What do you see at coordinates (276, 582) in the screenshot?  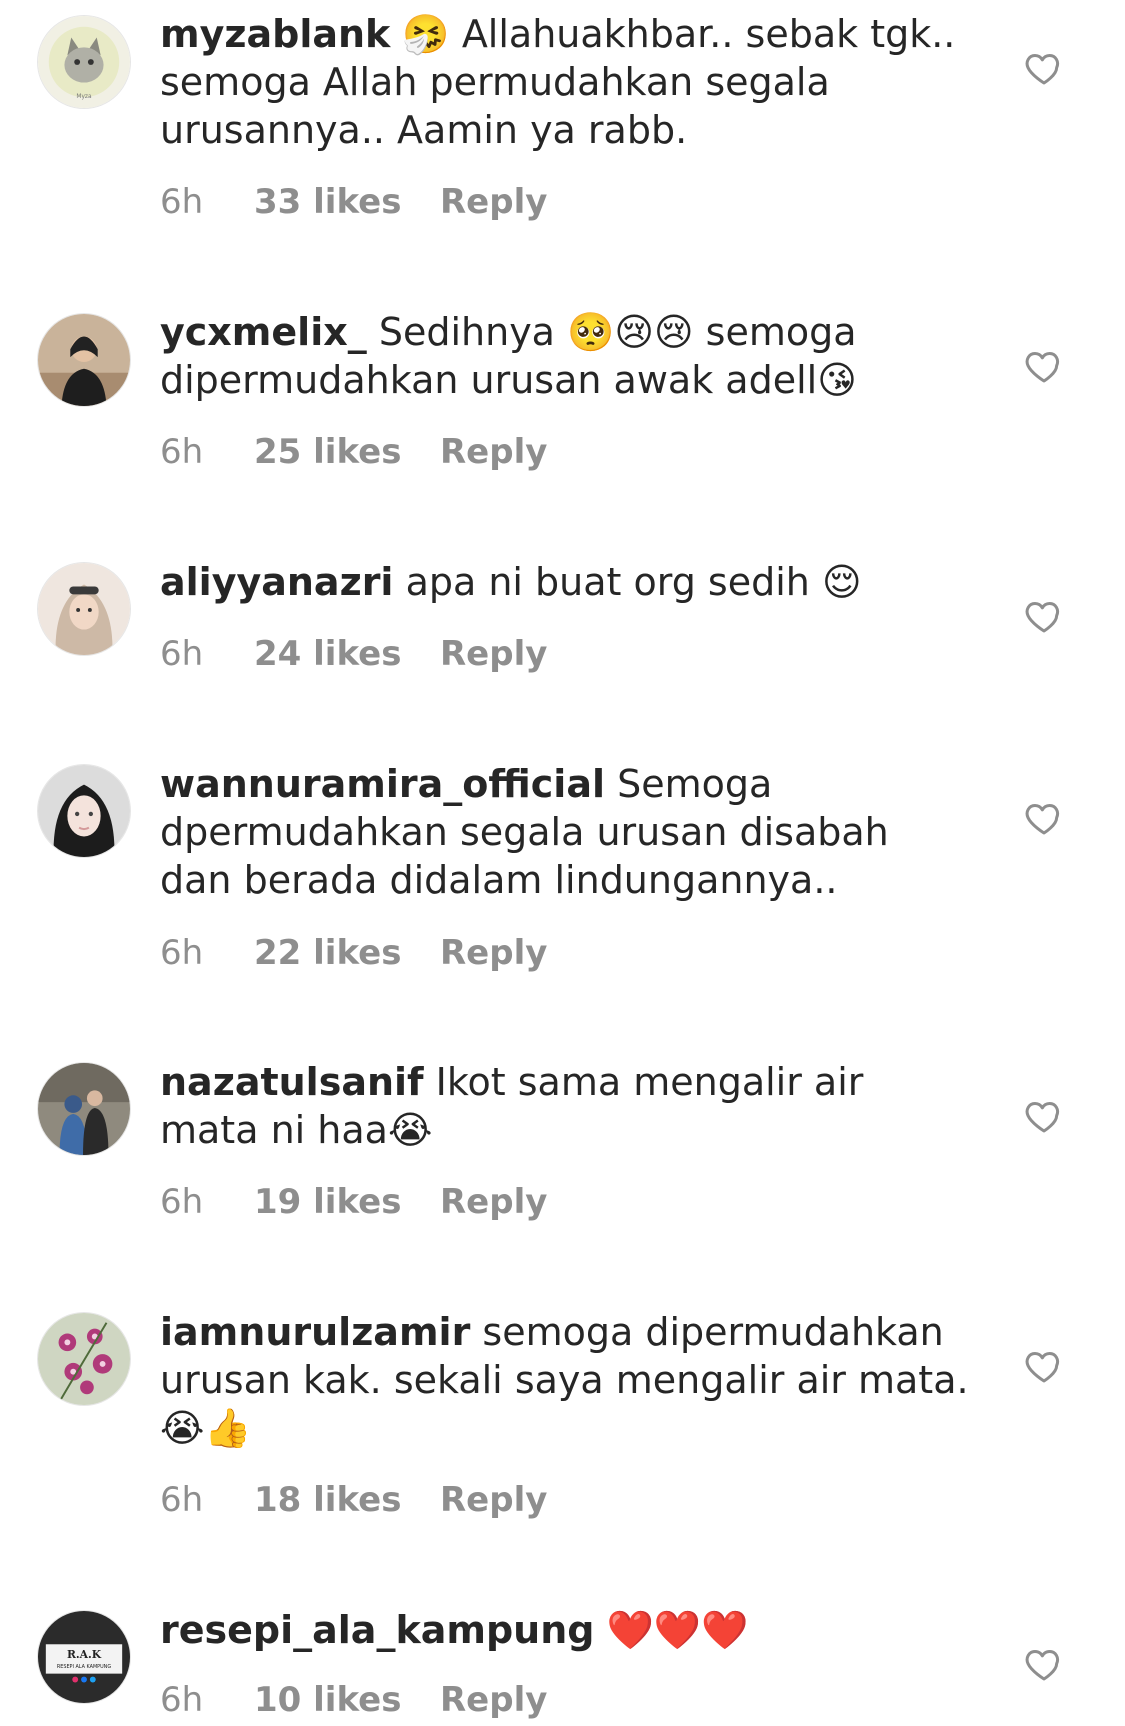 I see `comment-username: aliyyanazri` at bounding box center [276, 582].